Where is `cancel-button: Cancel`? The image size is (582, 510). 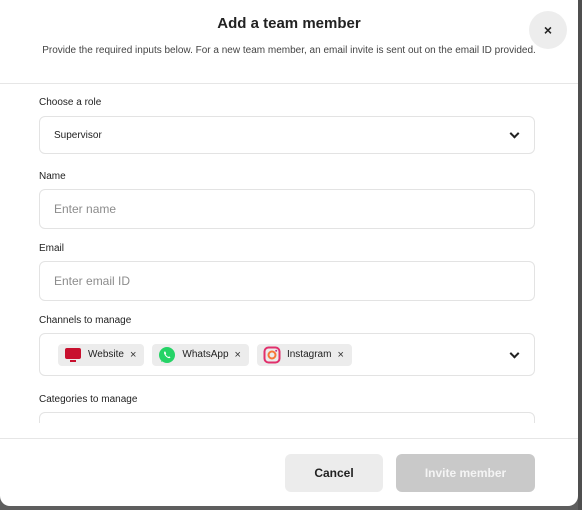 cancel-button: Cancel is located at coordinates (334, 473).